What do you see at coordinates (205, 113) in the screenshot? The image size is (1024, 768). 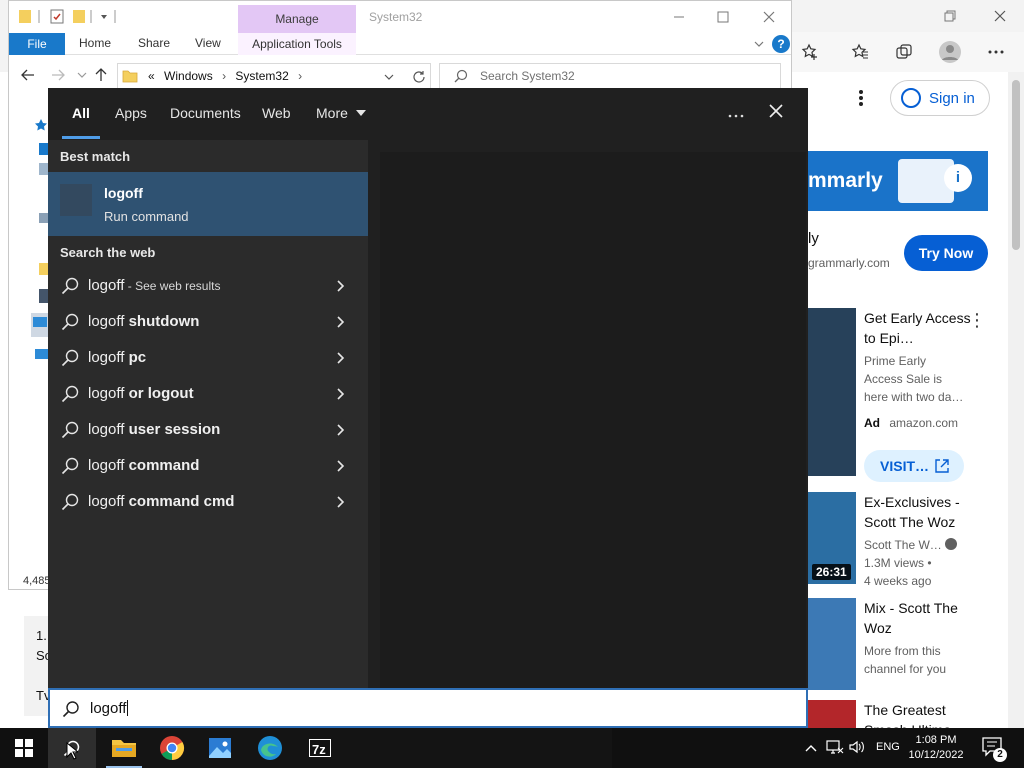 I see `tab-documents: Documents` at bounding box center [205, 113].